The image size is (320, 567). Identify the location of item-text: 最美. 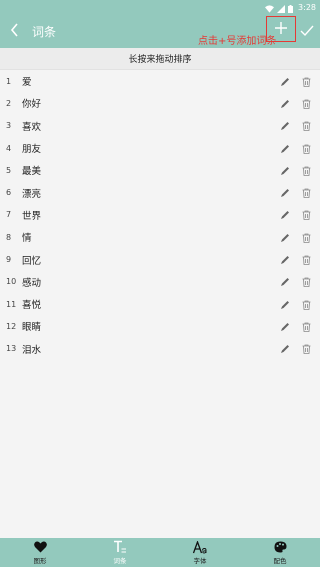
(32, 172).